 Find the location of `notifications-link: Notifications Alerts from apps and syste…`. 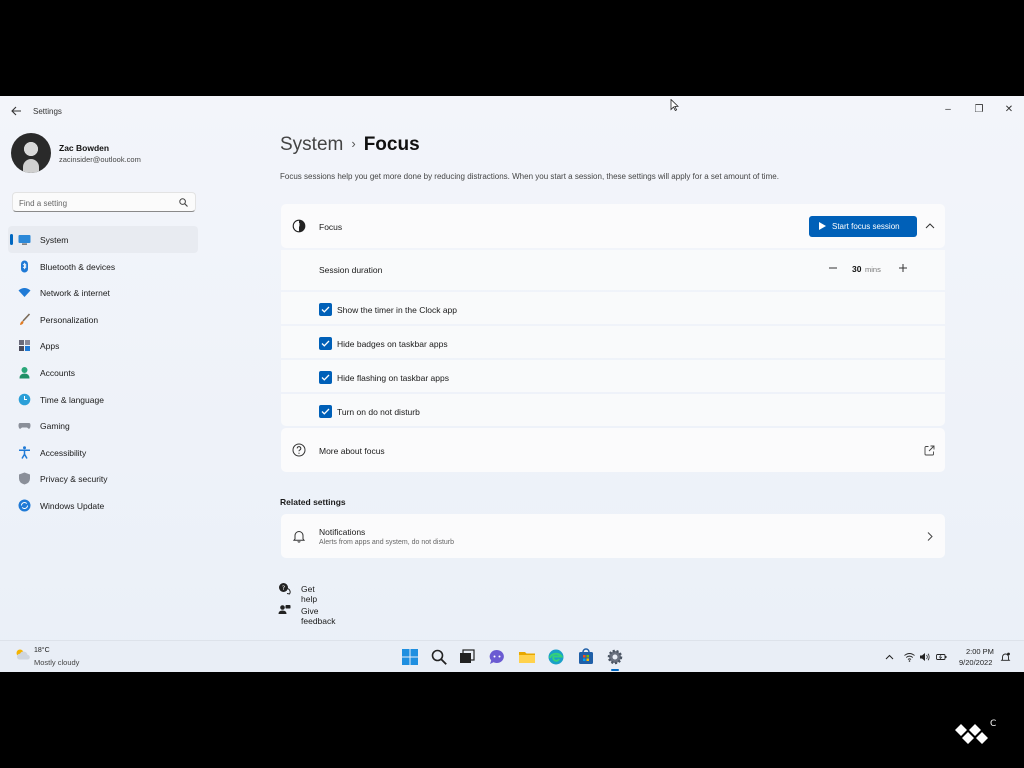

notifications-link: Notifications Alerts from apps and syste… is located at coordinates (613, 536).